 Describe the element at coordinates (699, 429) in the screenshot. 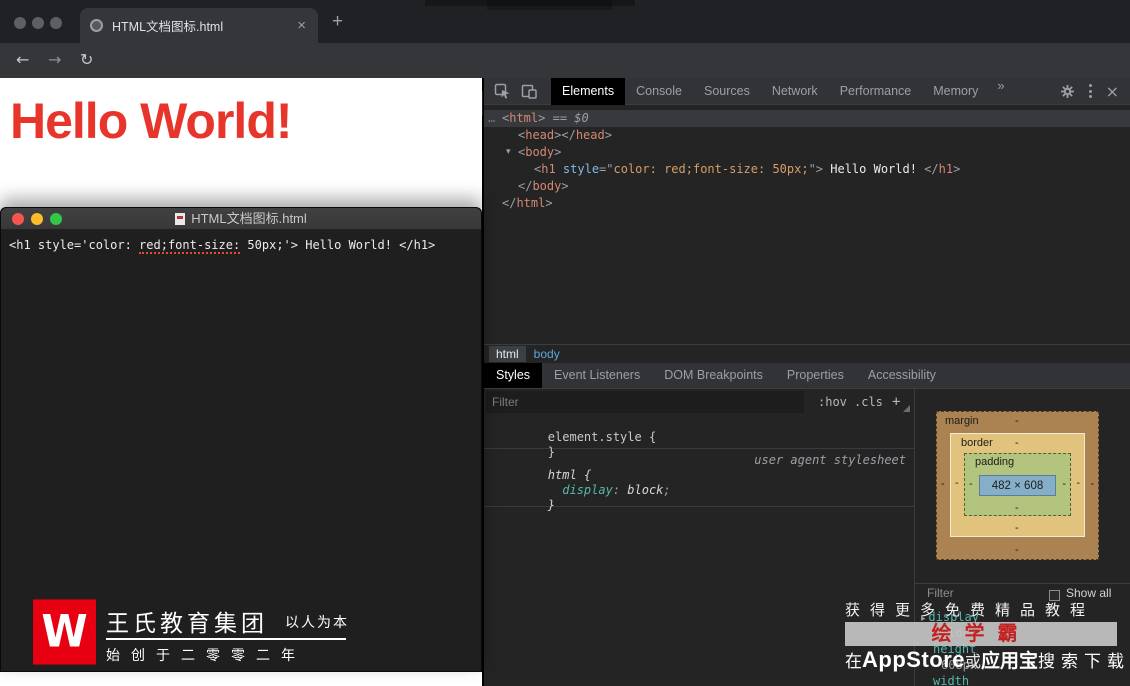

I see `inline-style-rule: element.style {` at that location.